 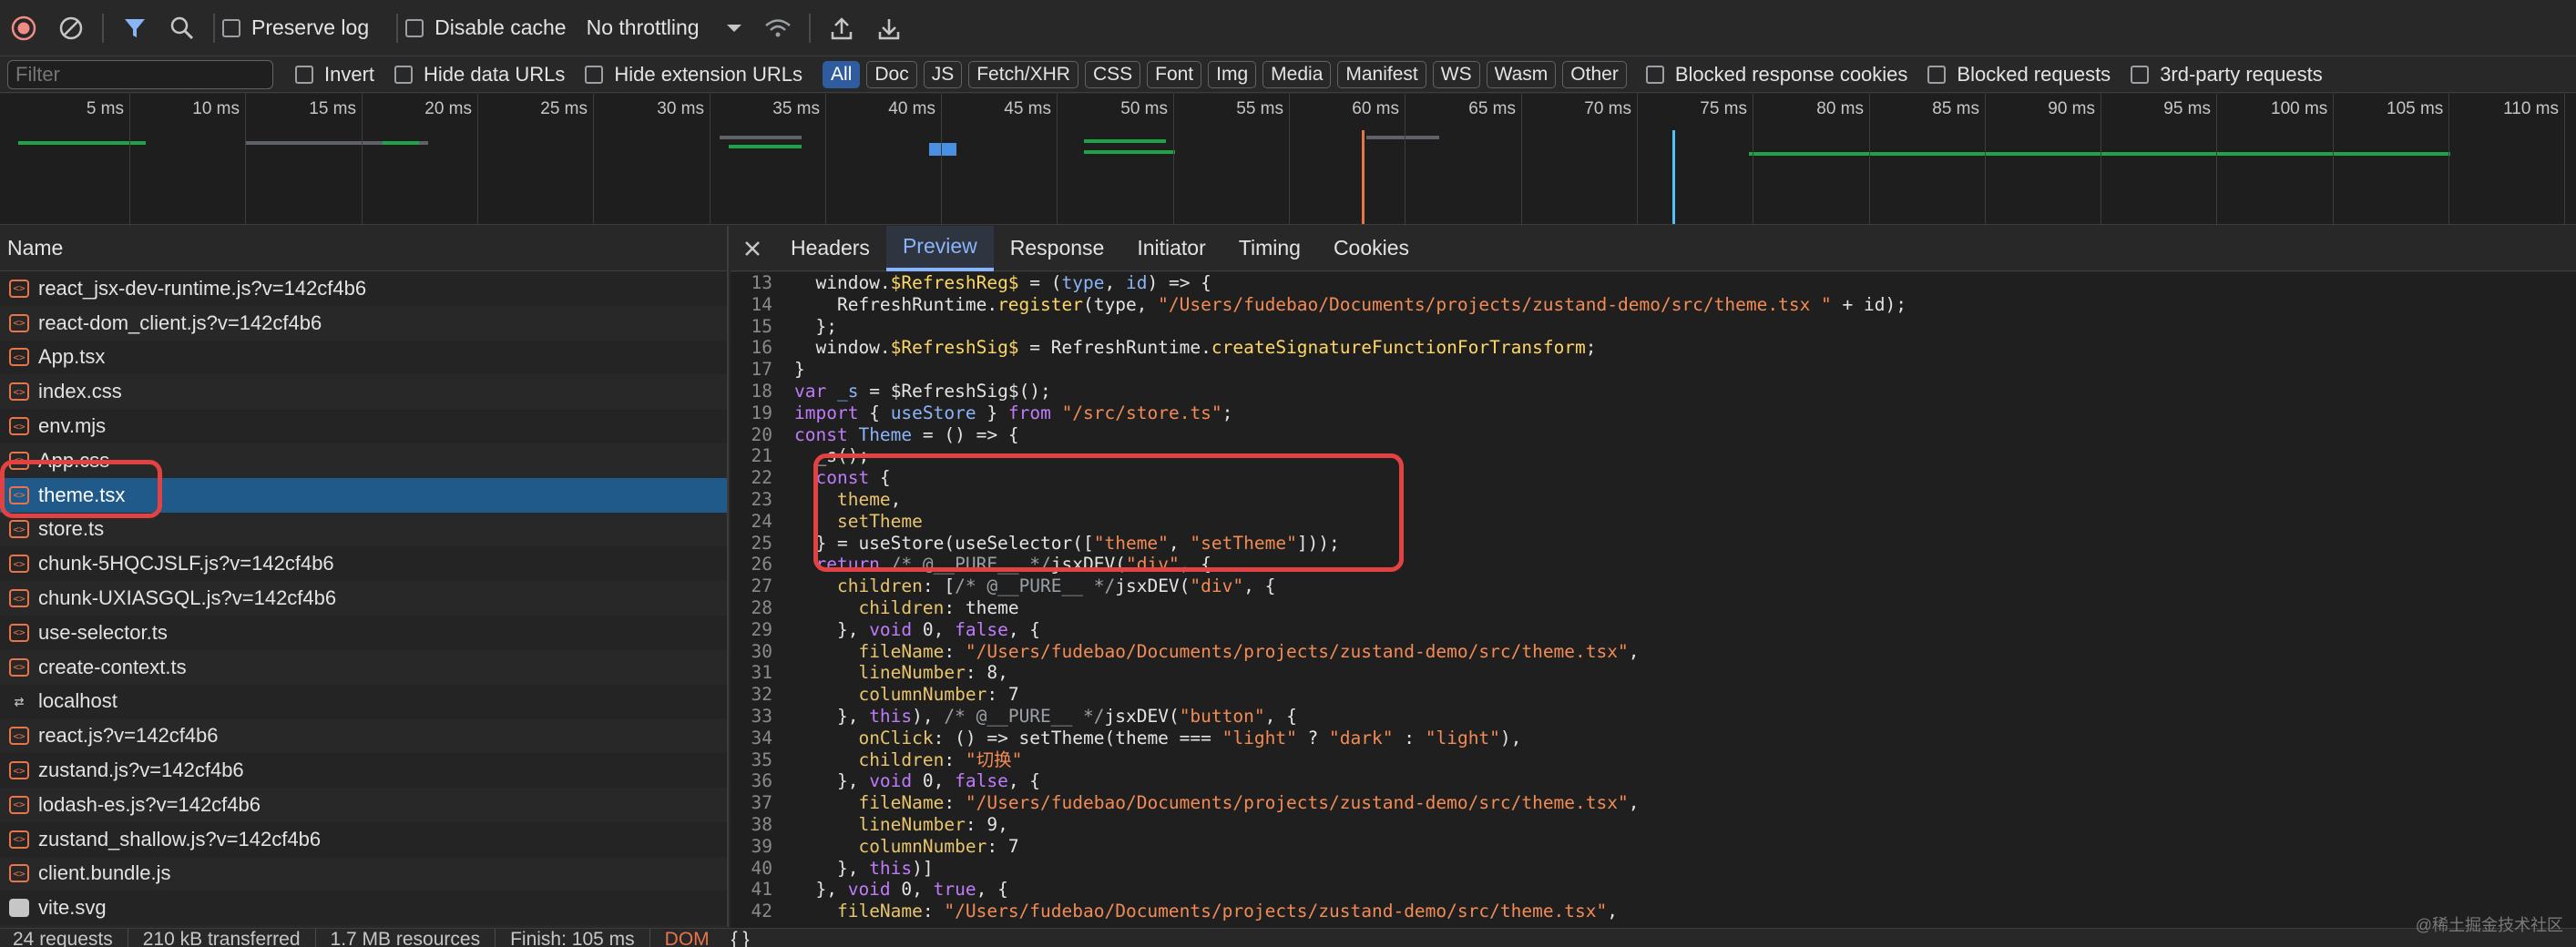 What do you see at coordinates (2019, 75) in the screenshot?
I see `blocked-requests-checkbox: Blocked requests` at bounding box center [2019, 75].